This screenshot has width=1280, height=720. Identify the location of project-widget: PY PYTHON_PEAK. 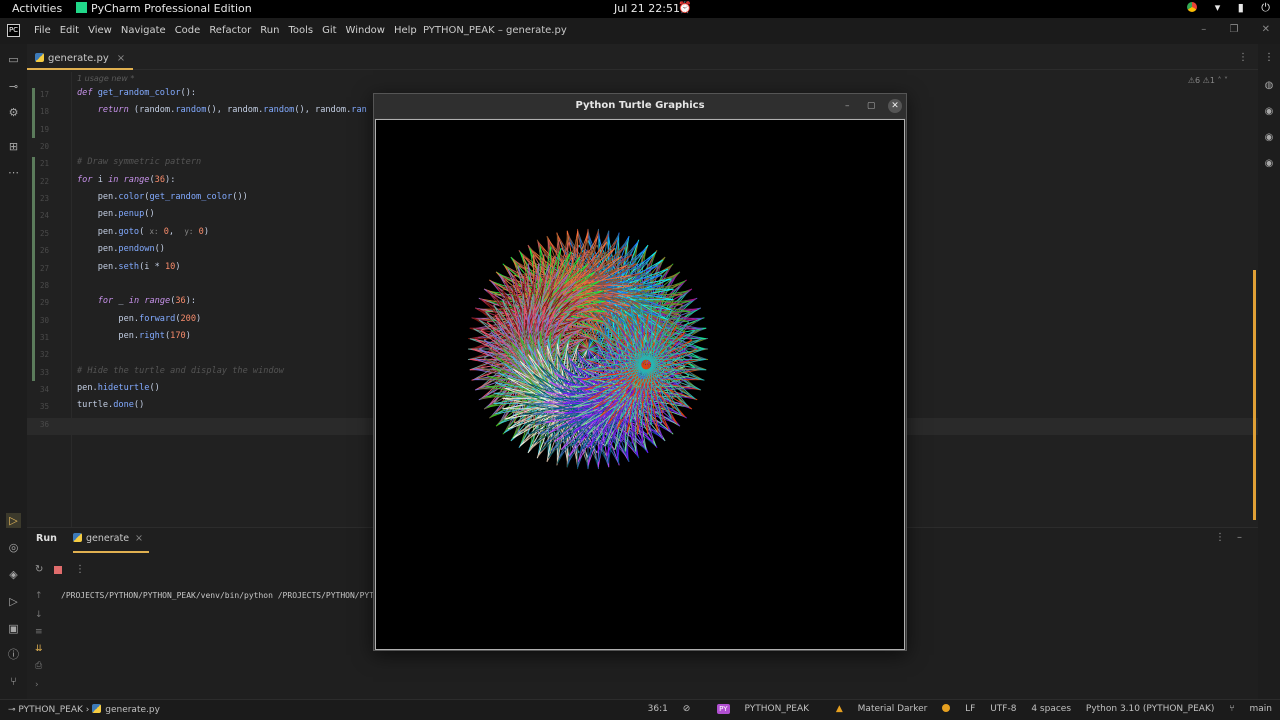
(757, 709).